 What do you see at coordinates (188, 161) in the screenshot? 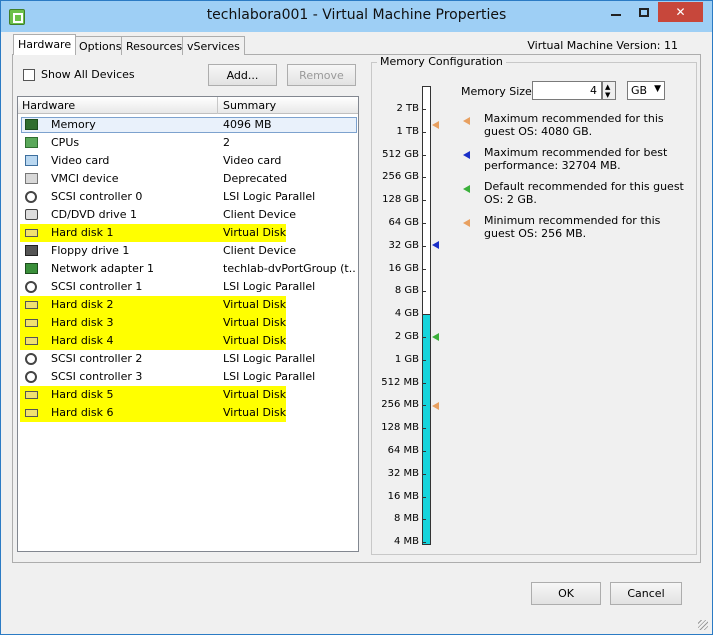
I see `hardware-row: Video card Video card` at bounding box center [188, 161].